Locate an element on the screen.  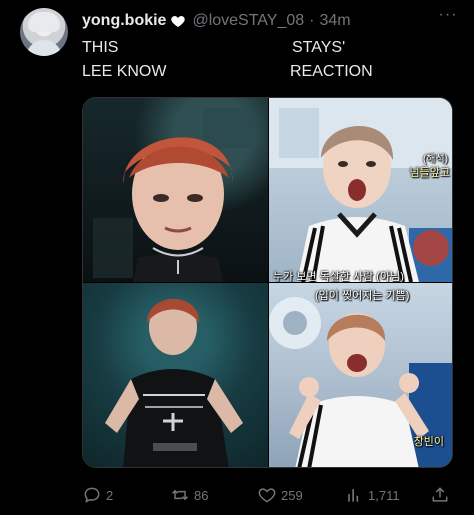
panel-1-illustration is located at coordinates (173, 195).